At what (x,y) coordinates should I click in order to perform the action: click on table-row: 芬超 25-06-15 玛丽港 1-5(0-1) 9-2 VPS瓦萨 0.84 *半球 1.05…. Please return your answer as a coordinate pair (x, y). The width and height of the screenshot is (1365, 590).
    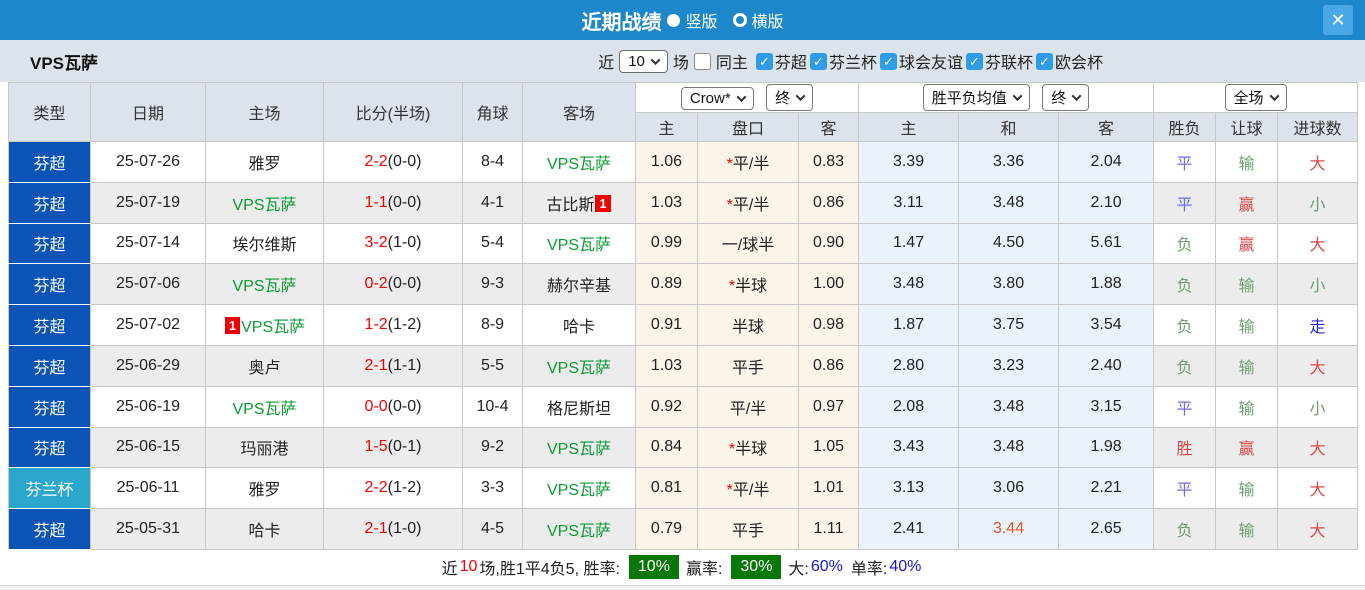
    Looking at the image, I should click on (683, 447).